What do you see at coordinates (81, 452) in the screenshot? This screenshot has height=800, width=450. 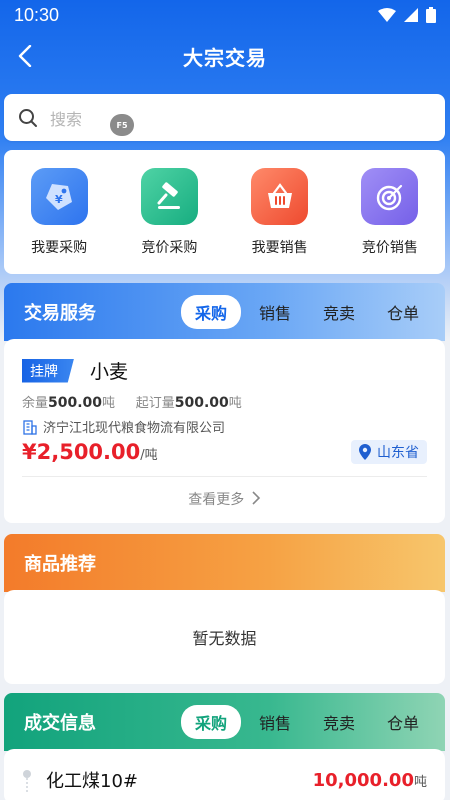 I see `price-value: ¥2,500.00` at bounding box center [81, 452].